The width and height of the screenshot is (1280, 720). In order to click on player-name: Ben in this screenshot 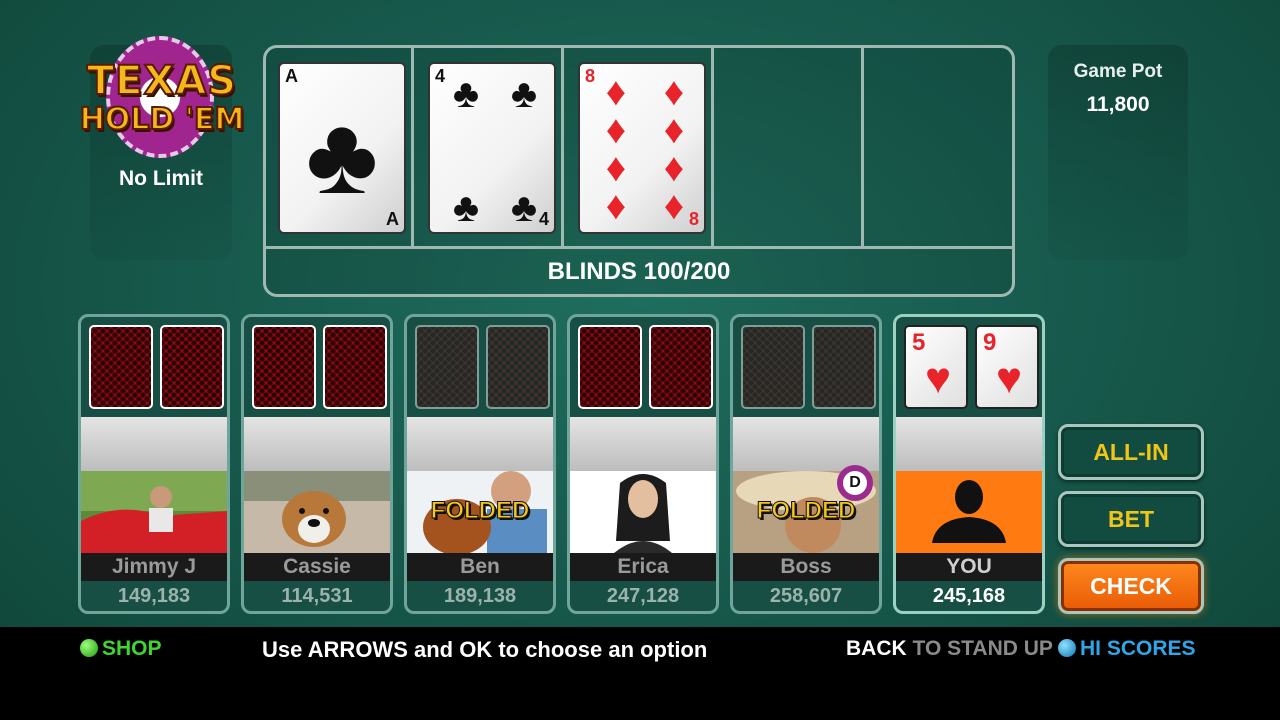, I will do `click(480, 567)`.